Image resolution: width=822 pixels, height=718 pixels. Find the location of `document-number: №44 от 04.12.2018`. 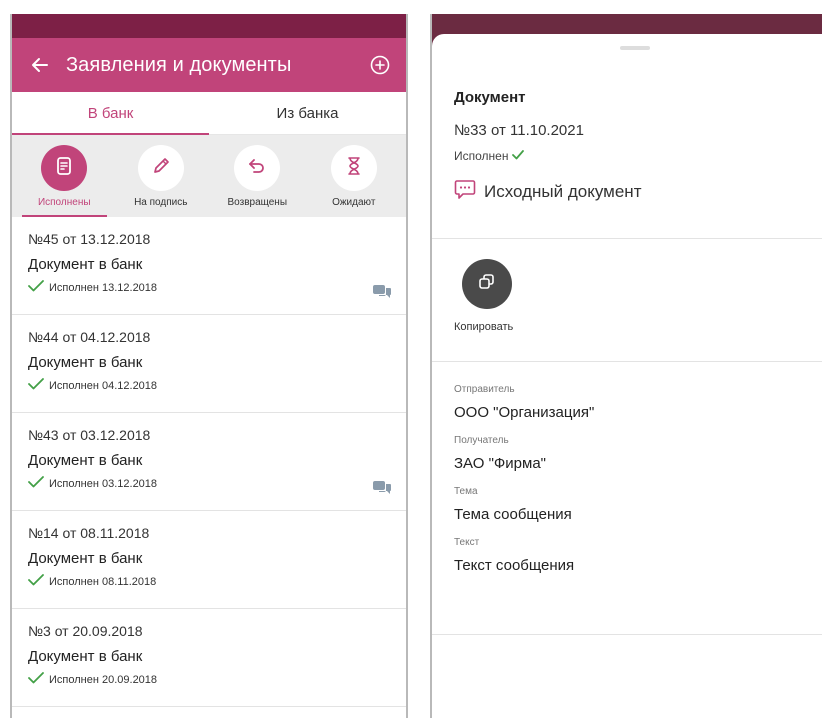

document-number: №44 от 04.12.2018 is located at coordinates (89, 337).